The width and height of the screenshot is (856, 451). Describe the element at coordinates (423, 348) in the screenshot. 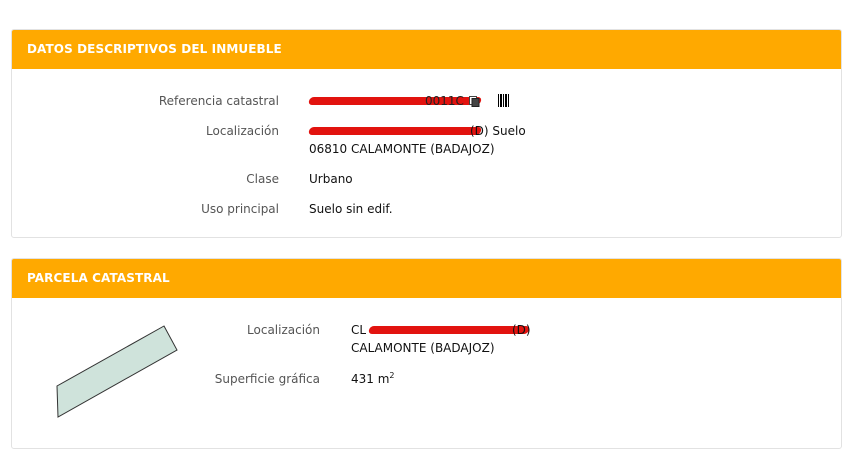

I see `parcela-localizacion-line2: CALAMONTE (BADAJOZ)` at that location.